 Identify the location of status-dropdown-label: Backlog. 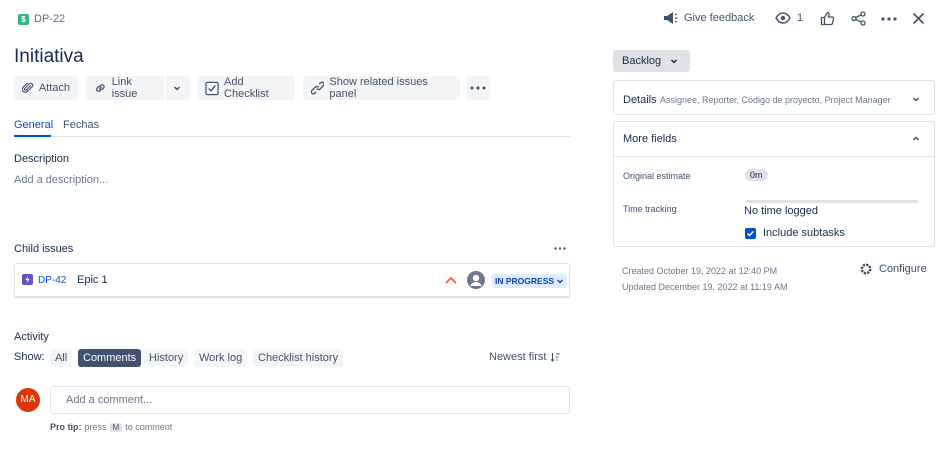
(642, 61).